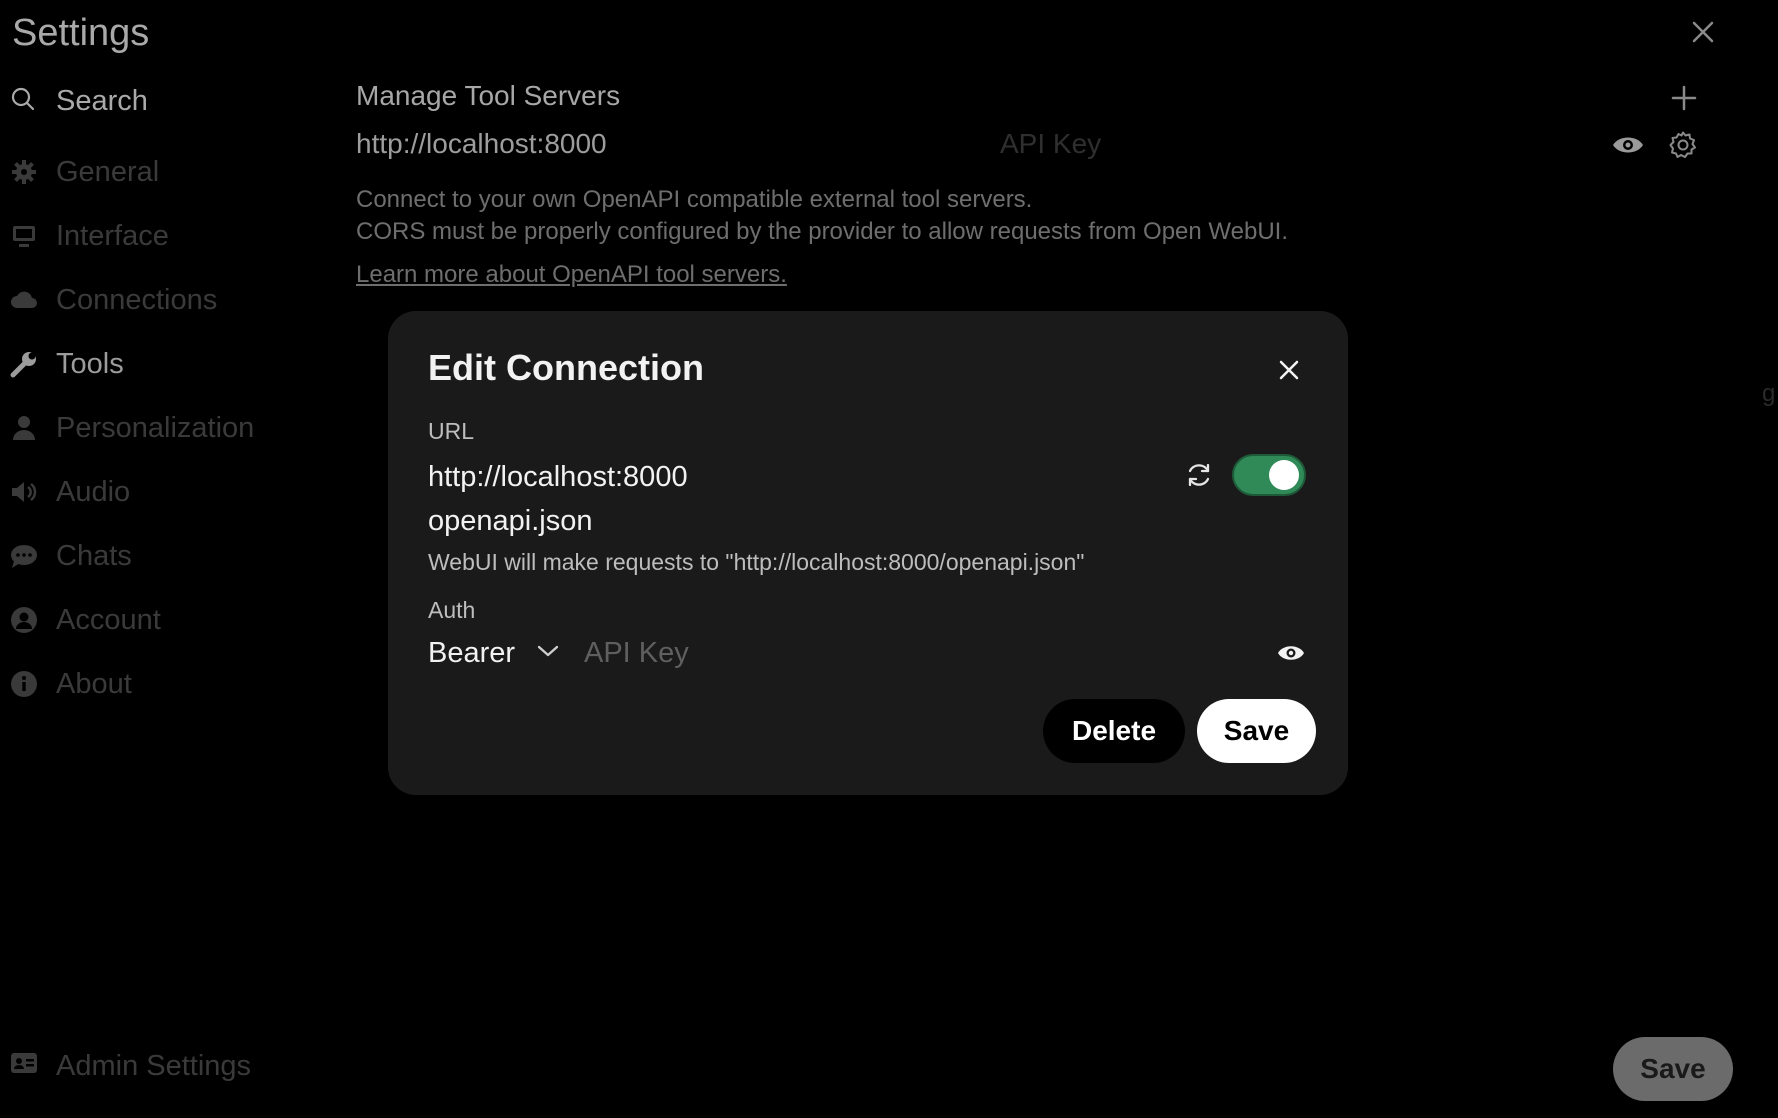 The width and height of the screenshot is (1778, 1118). I want to click on cloud-icon, so click(24, 300).